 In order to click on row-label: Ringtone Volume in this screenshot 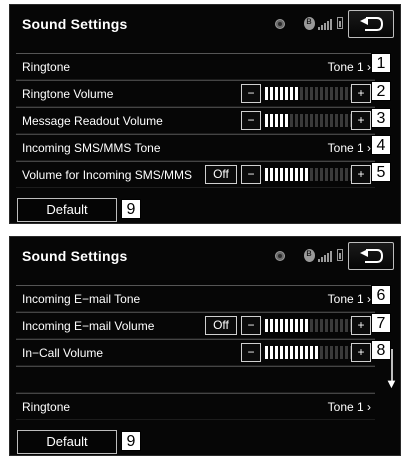, I will do `click(68, 94)`.